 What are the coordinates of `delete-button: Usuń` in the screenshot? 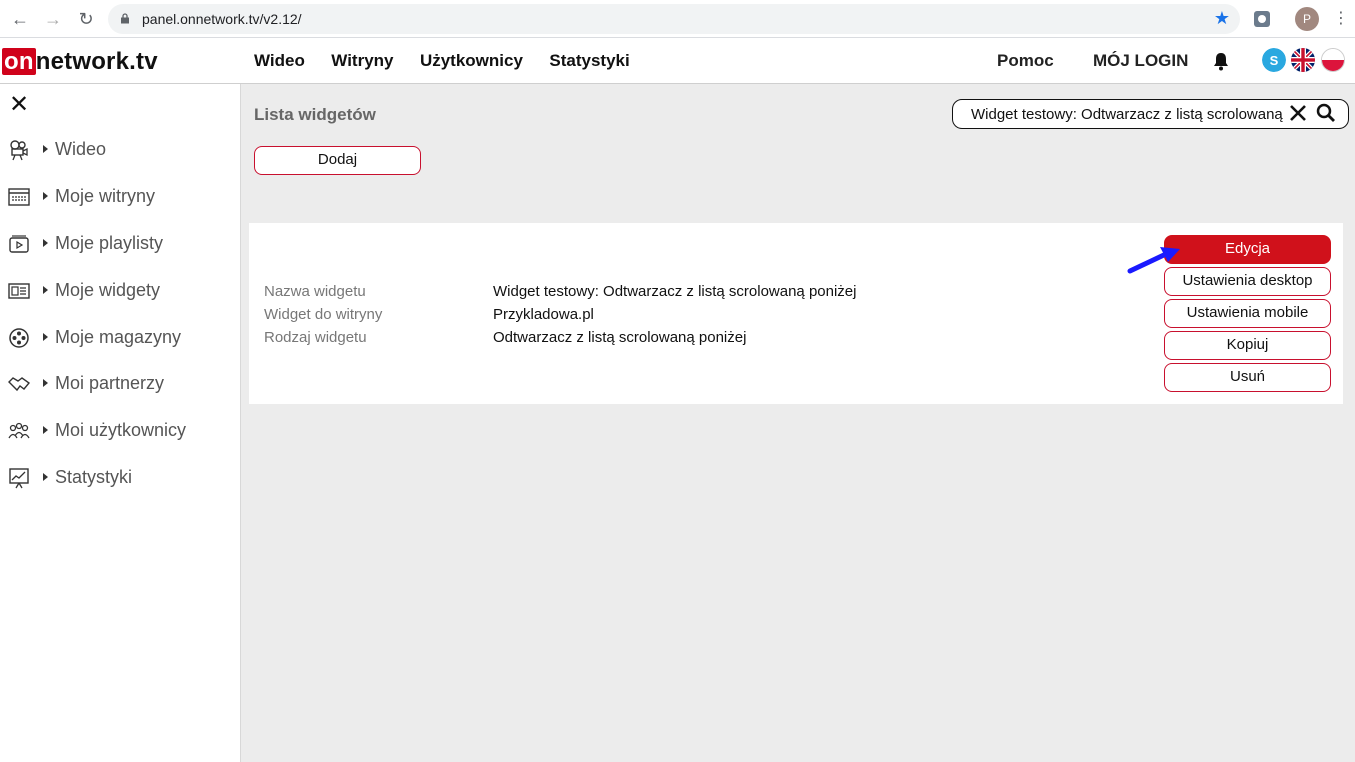 It's located at (1247, 377).